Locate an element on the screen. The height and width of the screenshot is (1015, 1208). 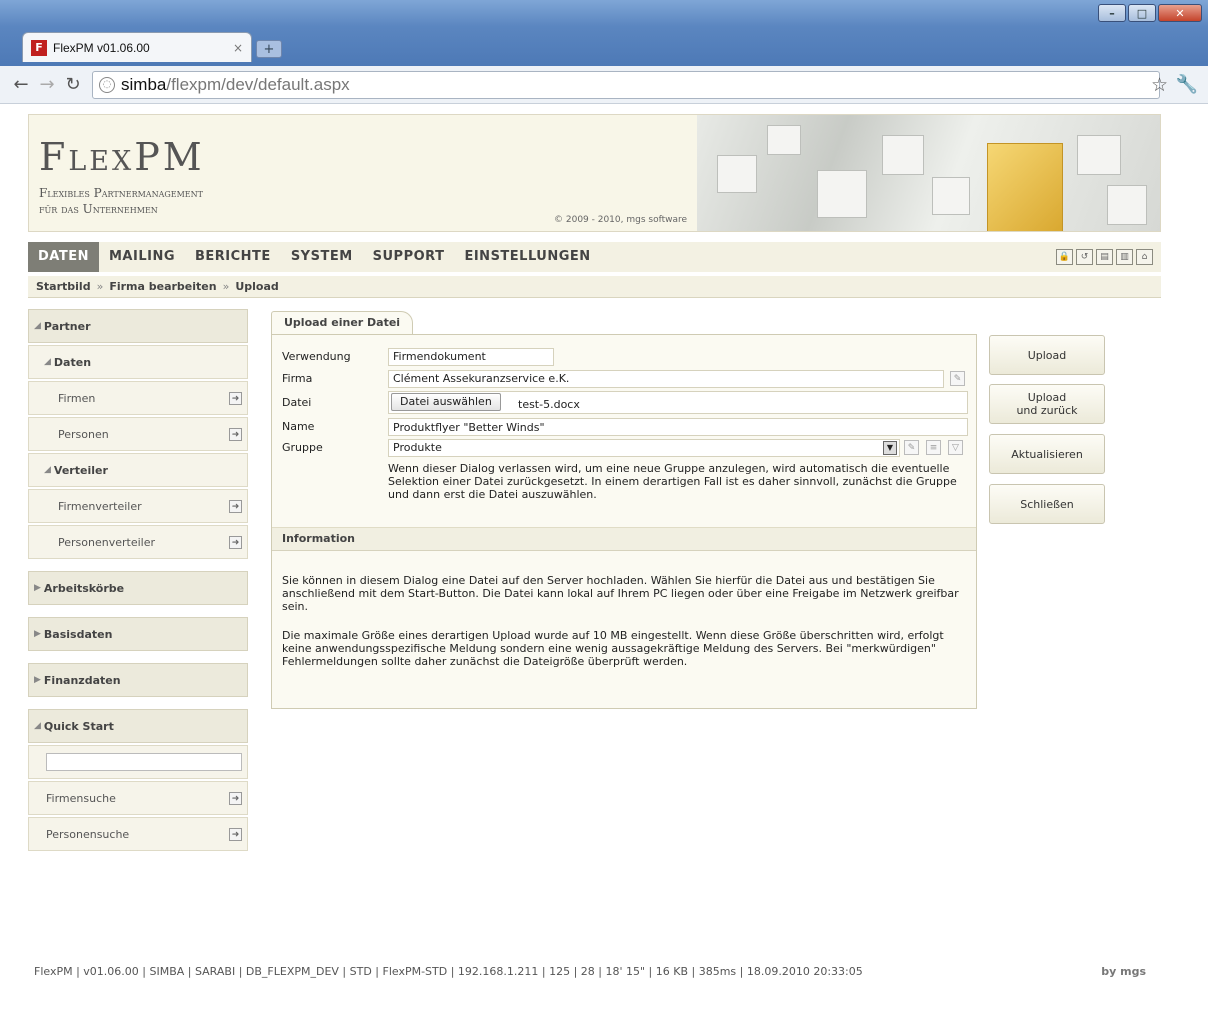
sidebar-item-label: Personen is located at coordinates (83, 434).